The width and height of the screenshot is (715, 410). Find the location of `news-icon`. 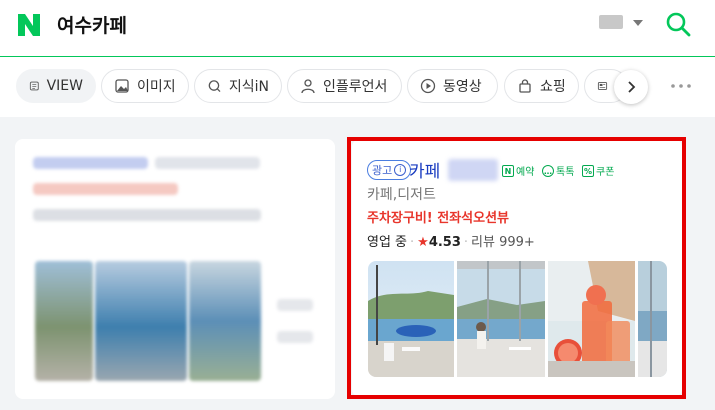

news-icon is located at coordinates (602, 86).